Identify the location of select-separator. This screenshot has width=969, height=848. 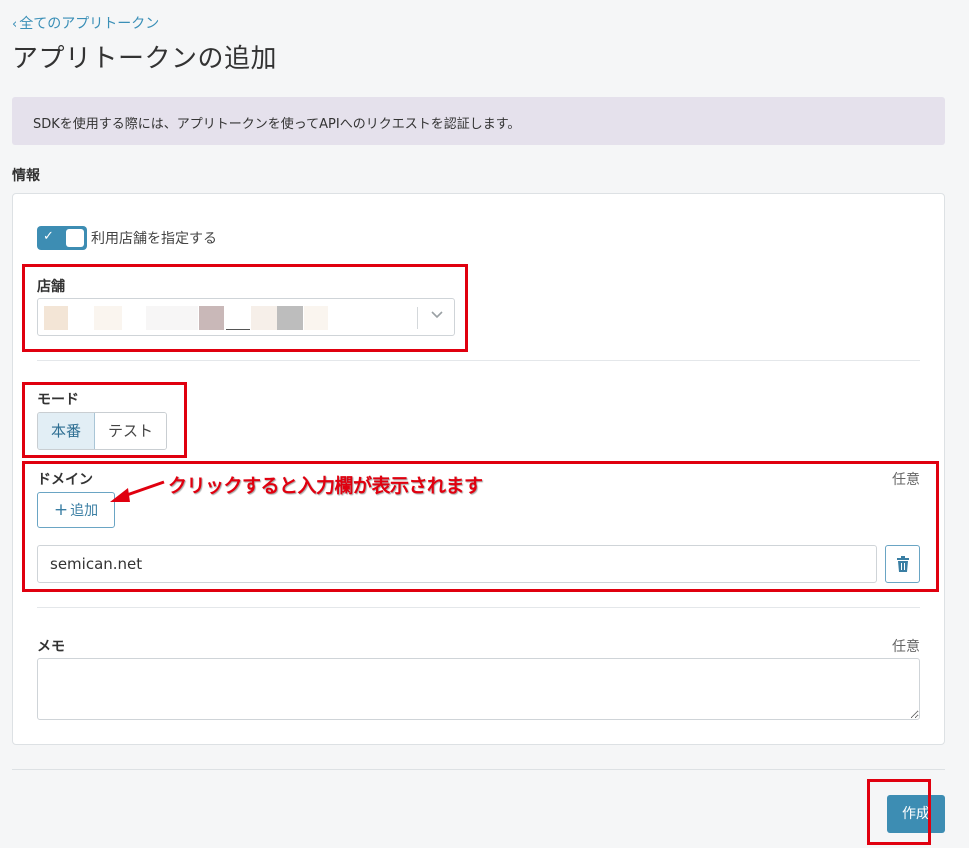
(417, 318).